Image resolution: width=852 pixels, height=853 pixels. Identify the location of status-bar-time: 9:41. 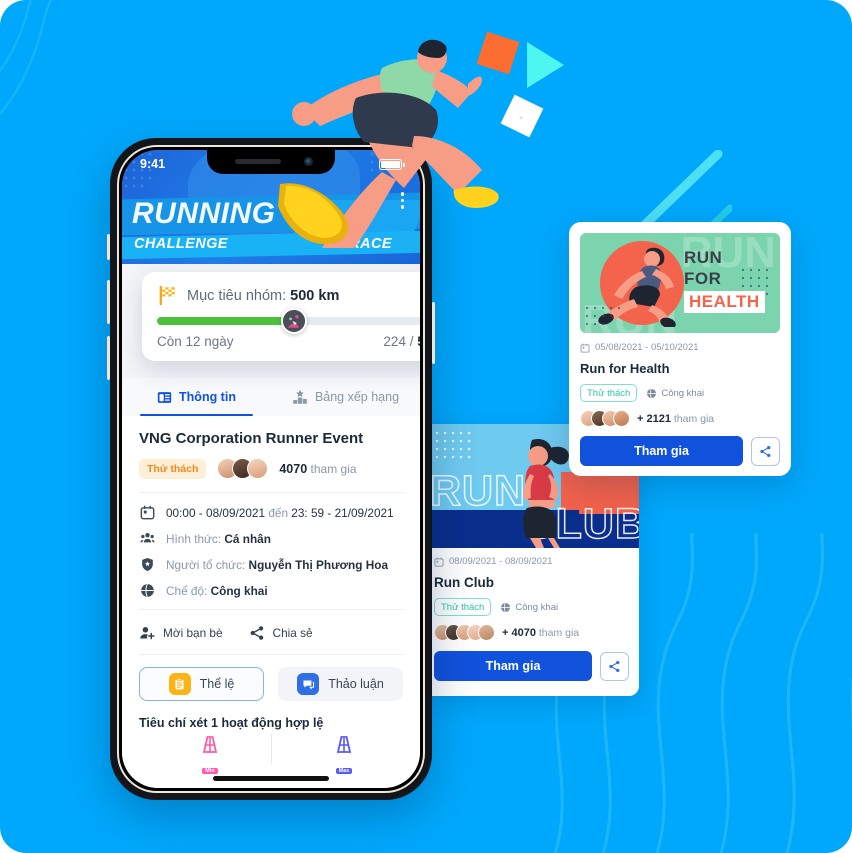
(153, 164).